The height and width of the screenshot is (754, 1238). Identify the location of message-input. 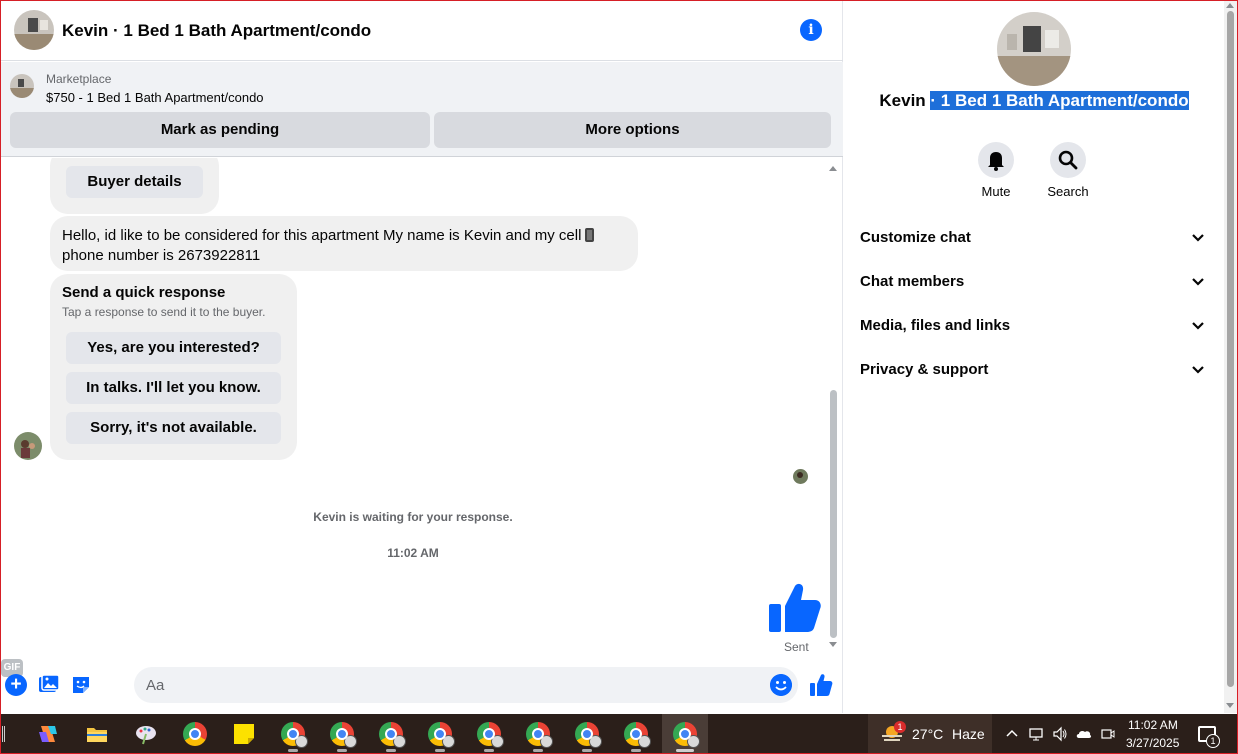
(466, 685).